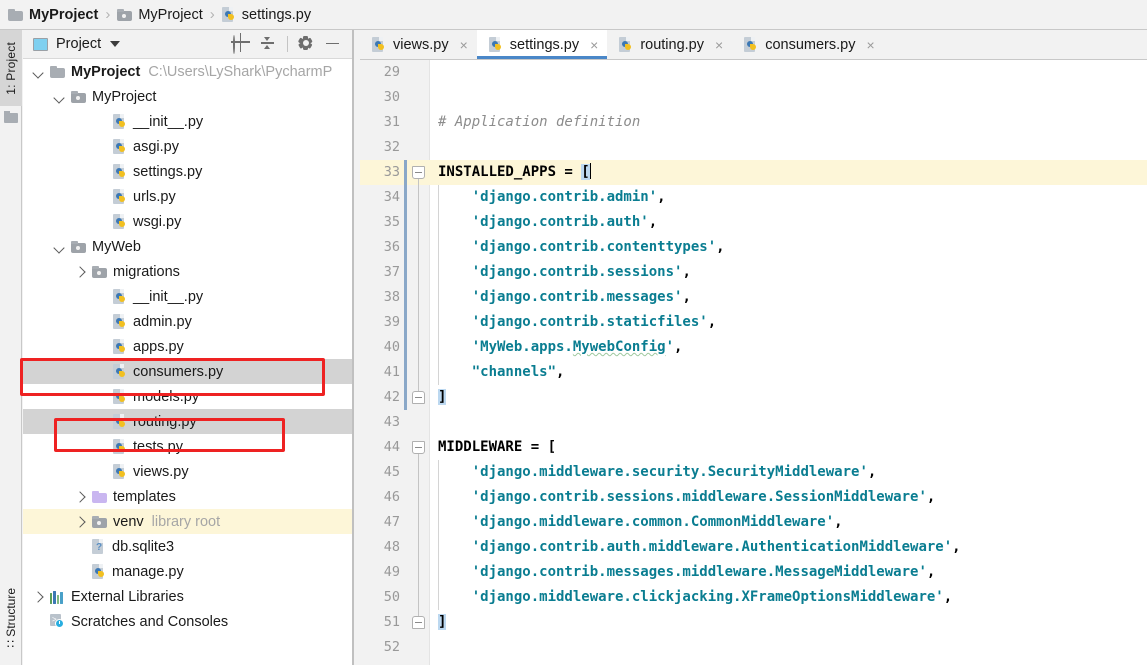 The width and height of the screenshot is (1147, 665). Describe the element at coordinates (266, 14) in the screenshot. I see `breadcrumb-item-file: settings.py` at that location.